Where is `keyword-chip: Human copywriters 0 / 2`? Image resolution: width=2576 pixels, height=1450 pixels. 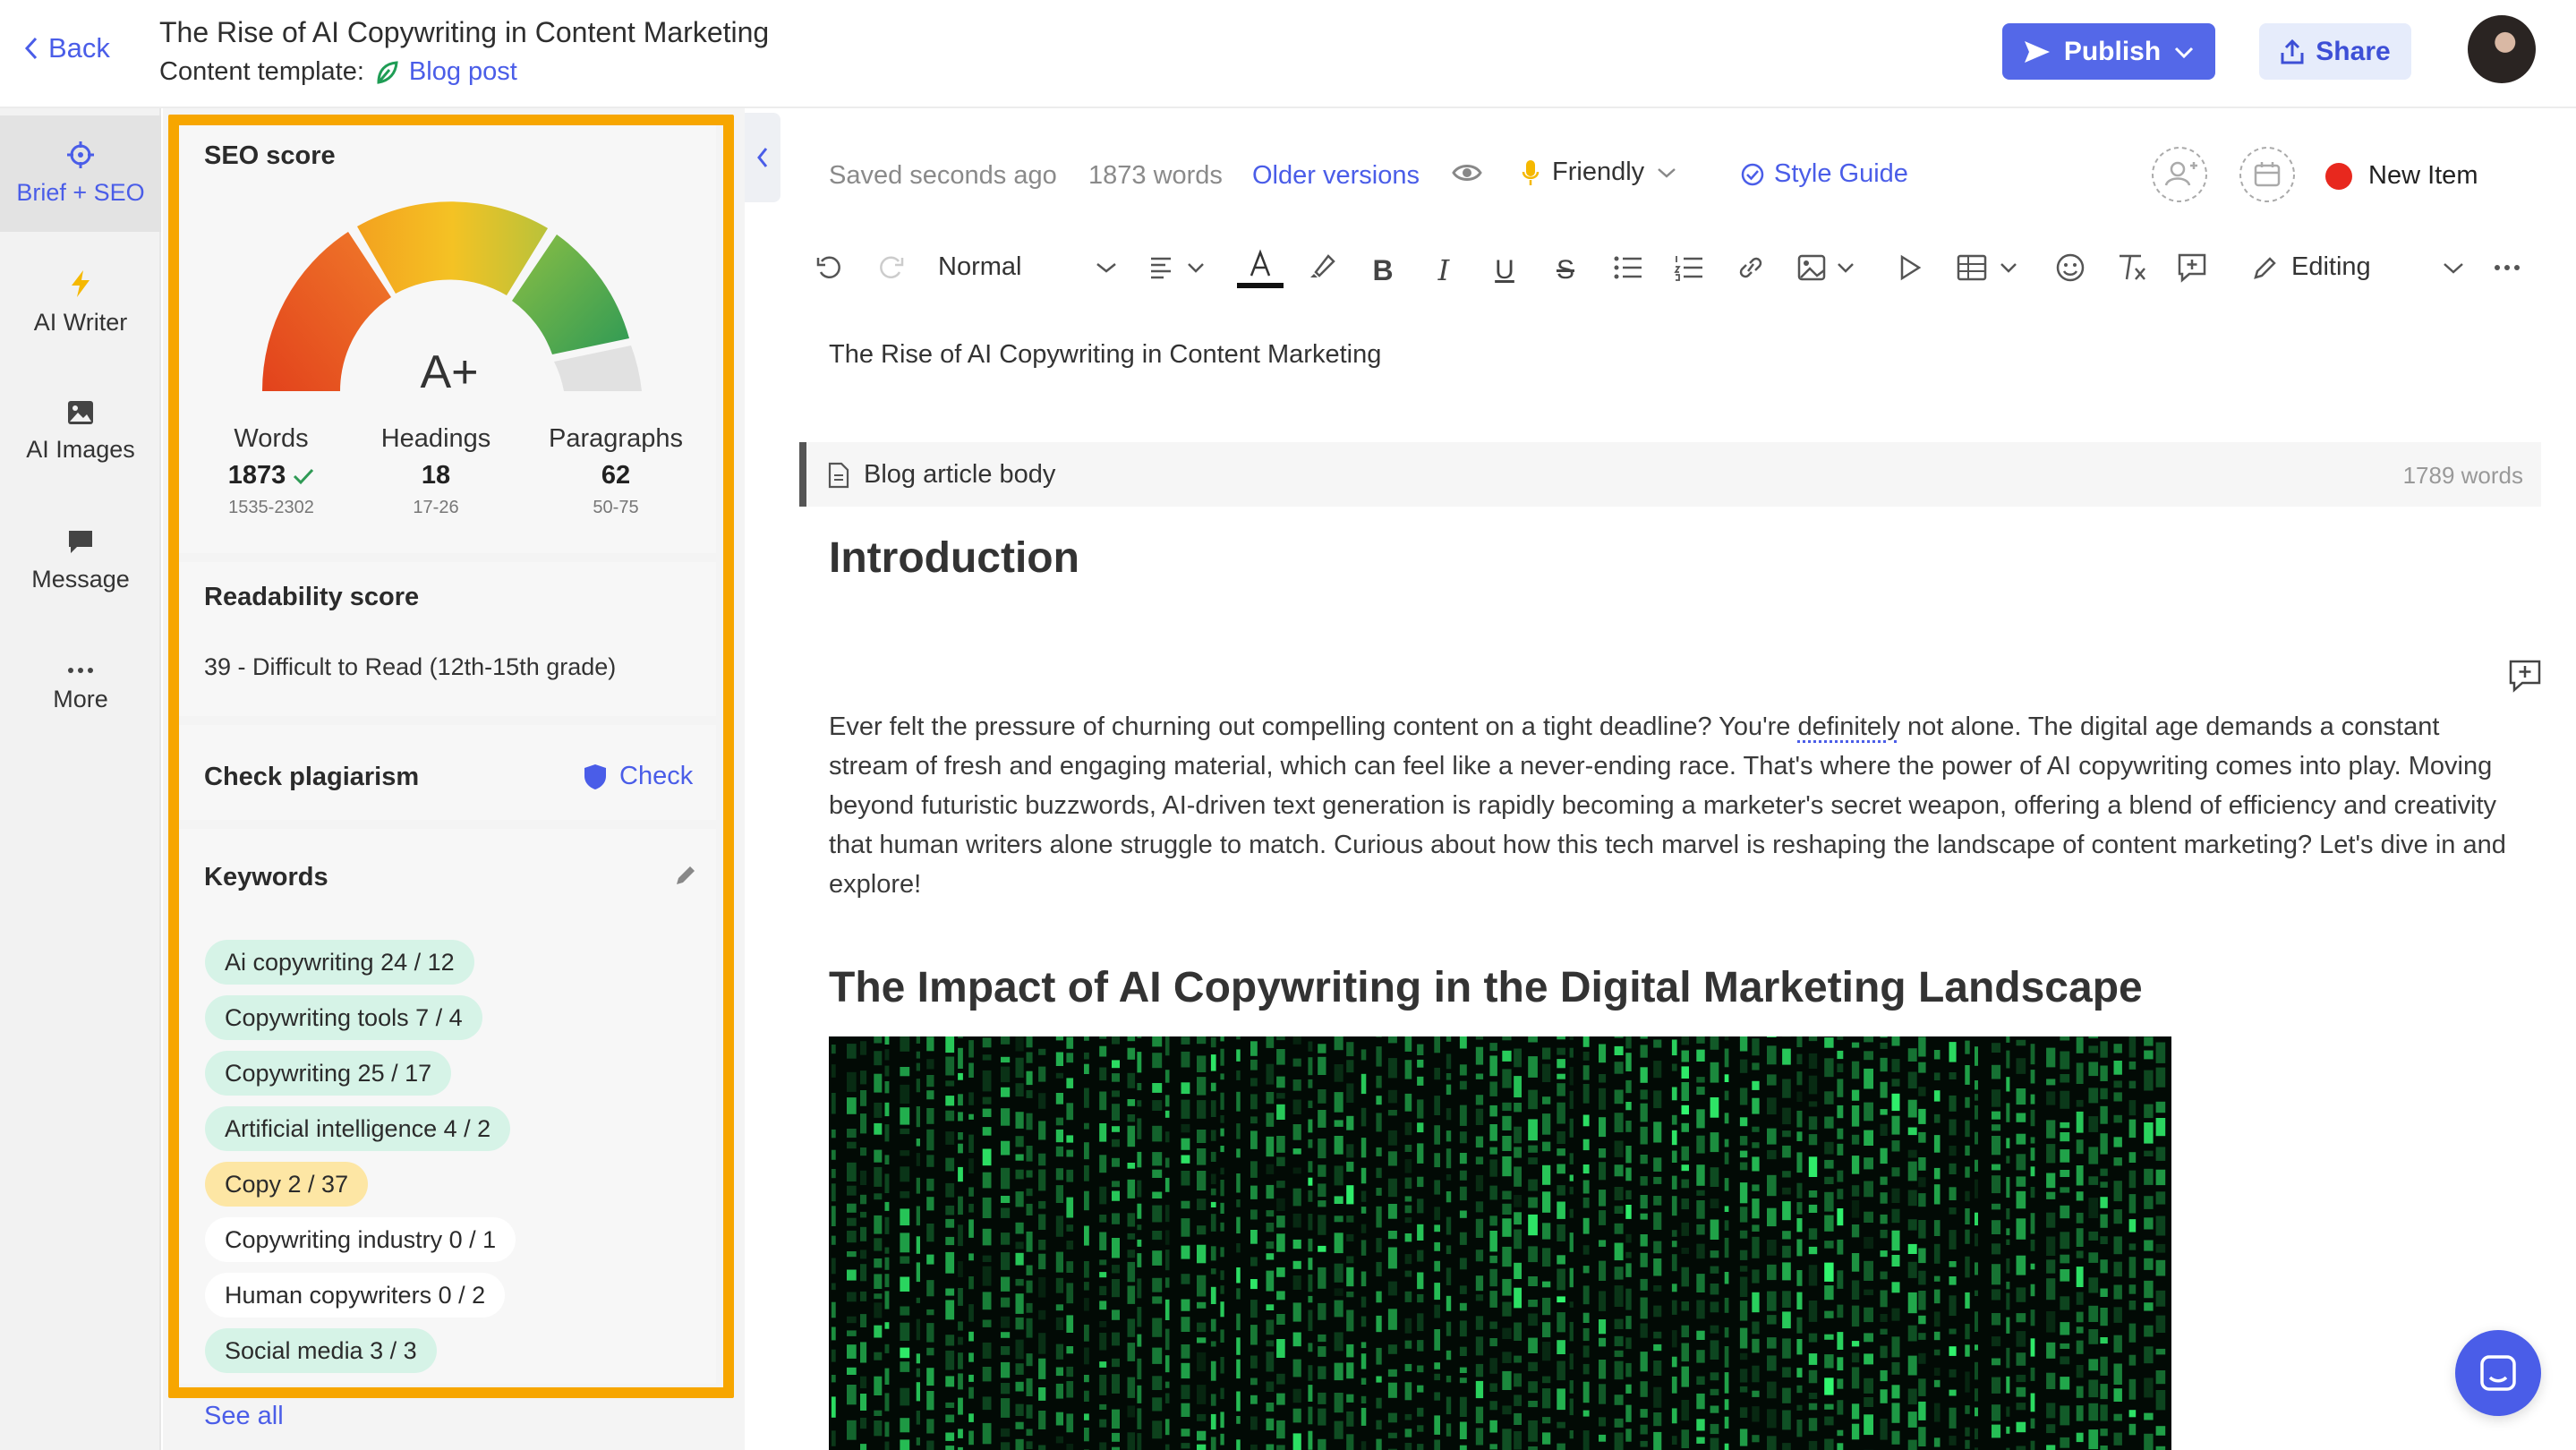
keyword-chip: Human copywriters 0 / 2 is located at coordinates (355, 1295).